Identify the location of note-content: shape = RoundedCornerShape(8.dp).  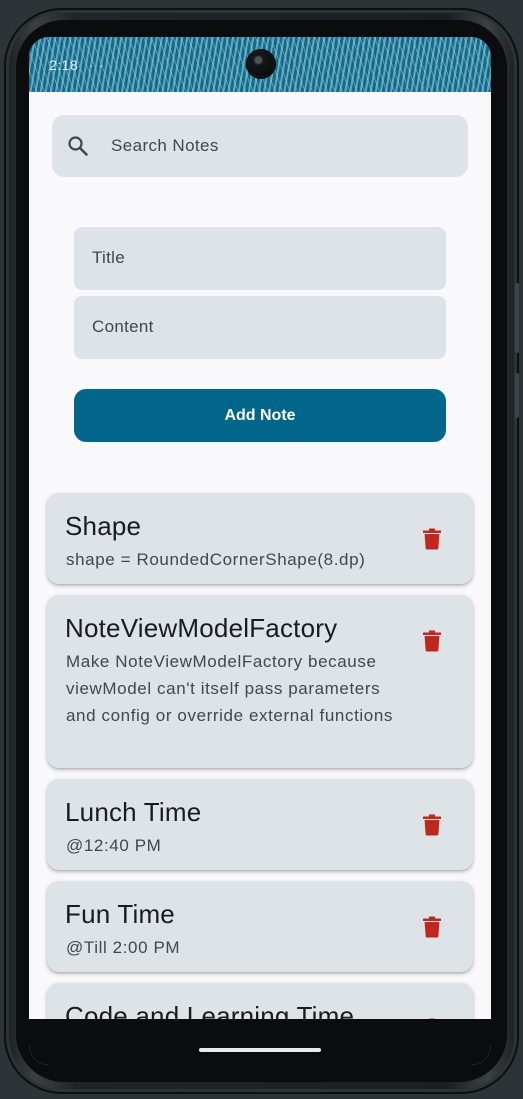
(216, 559).